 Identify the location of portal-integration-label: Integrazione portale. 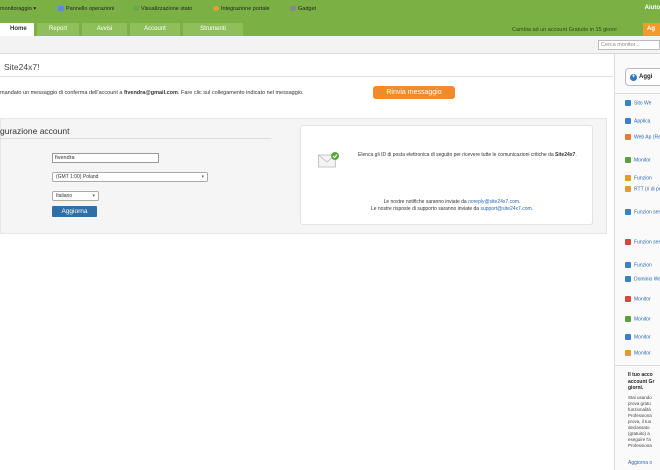
(245, 9).